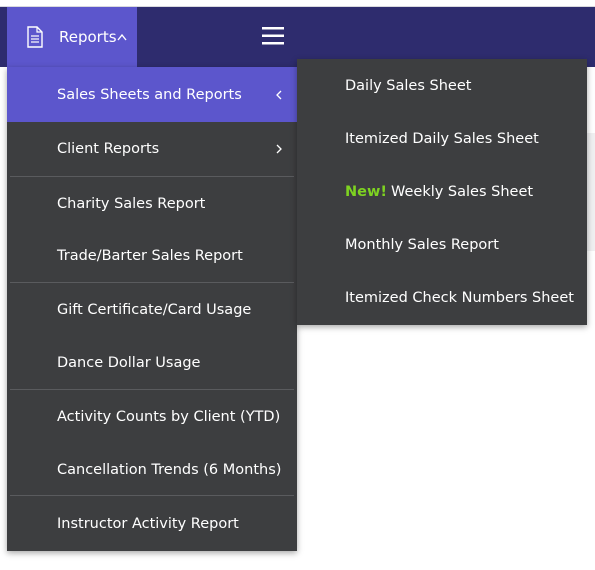 Image resolution: width=595 pixels, height=570 pixels. I want to click on menu-item-label: Charity Sales Report, so click(131, 203).